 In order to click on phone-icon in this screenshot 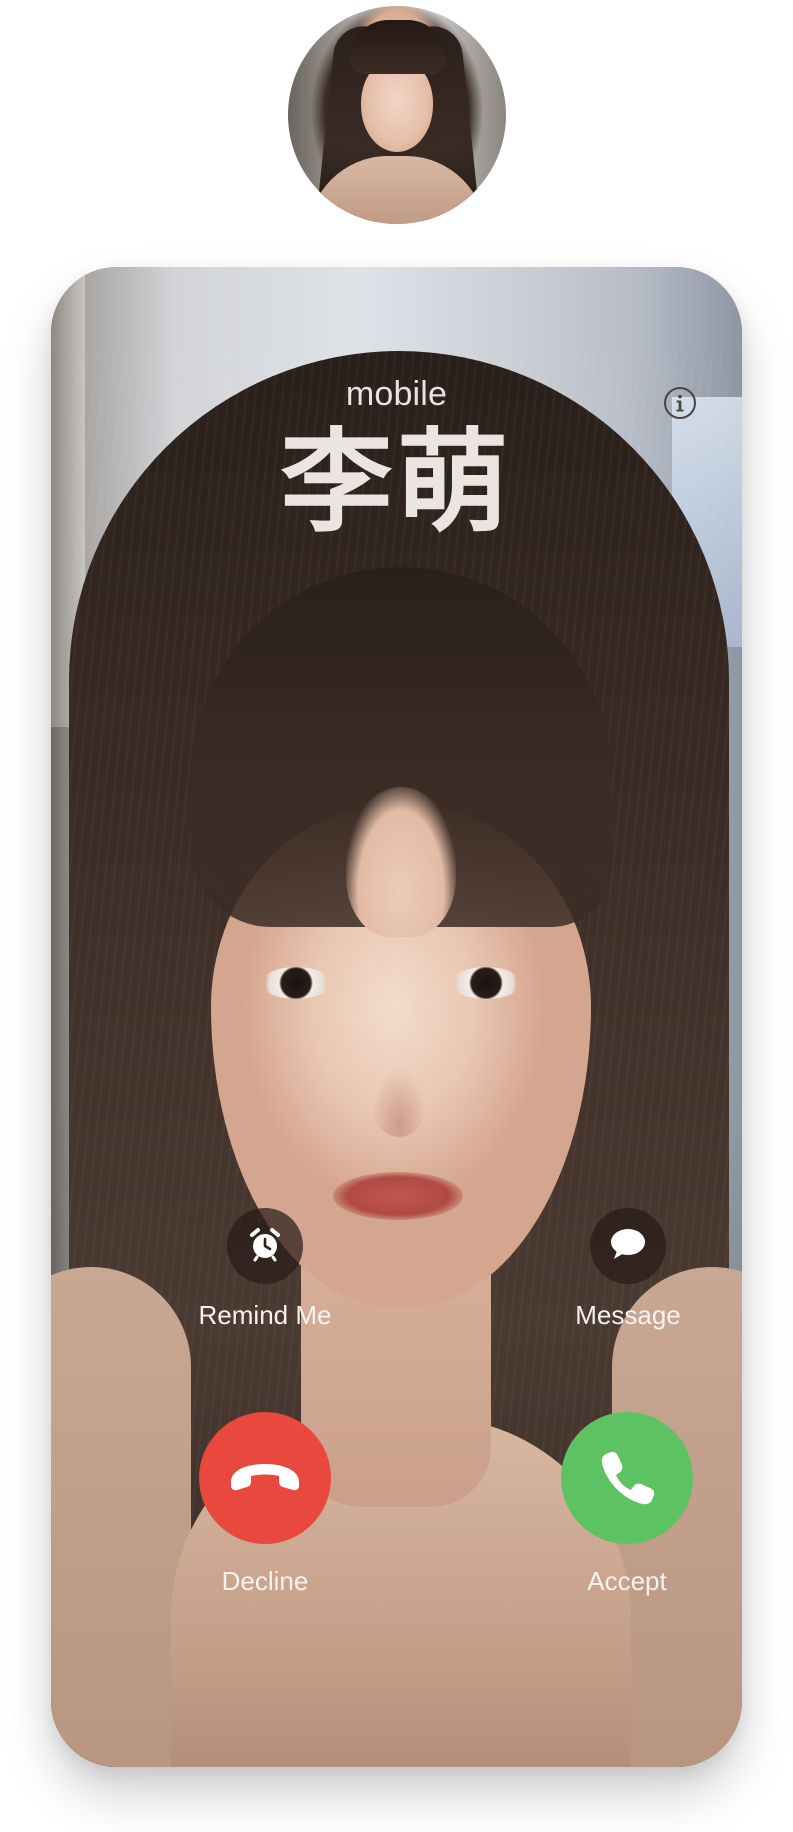, I will do `click(627, 1478)`.